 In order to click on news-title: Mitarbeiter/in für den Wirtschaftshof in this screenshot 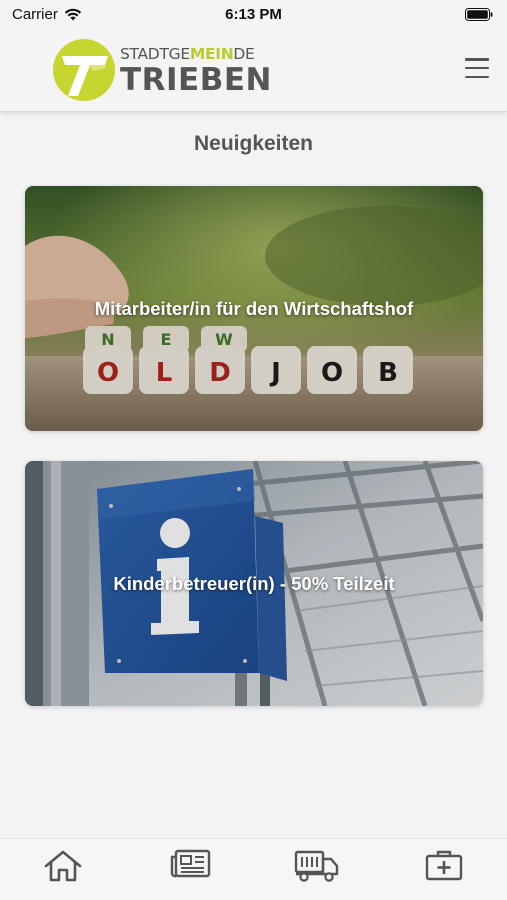, I will do `click(254, 308)`.